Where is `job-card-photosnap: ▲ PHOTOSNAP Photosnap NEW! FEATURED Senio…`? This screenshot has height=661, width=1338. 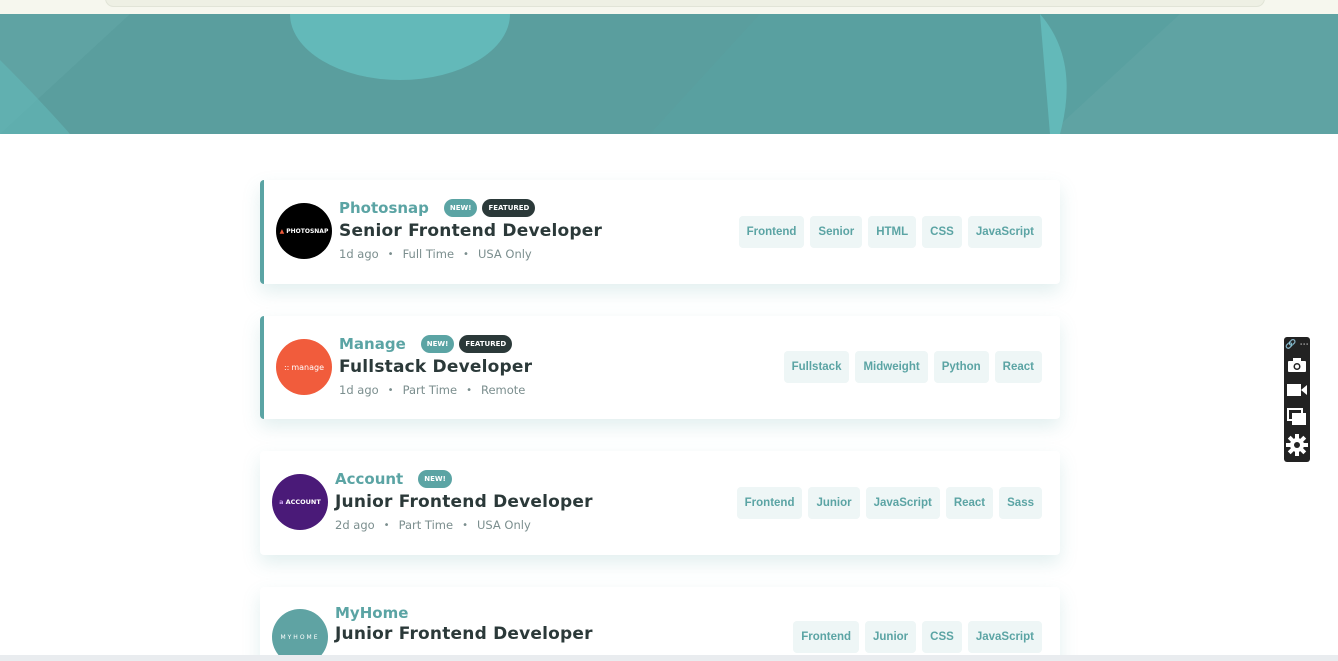 job-card-photosnap: ▲ PHOTOSNAP Photosnap NEW! FEATURED Senio… is located at coordinates (660, 232).